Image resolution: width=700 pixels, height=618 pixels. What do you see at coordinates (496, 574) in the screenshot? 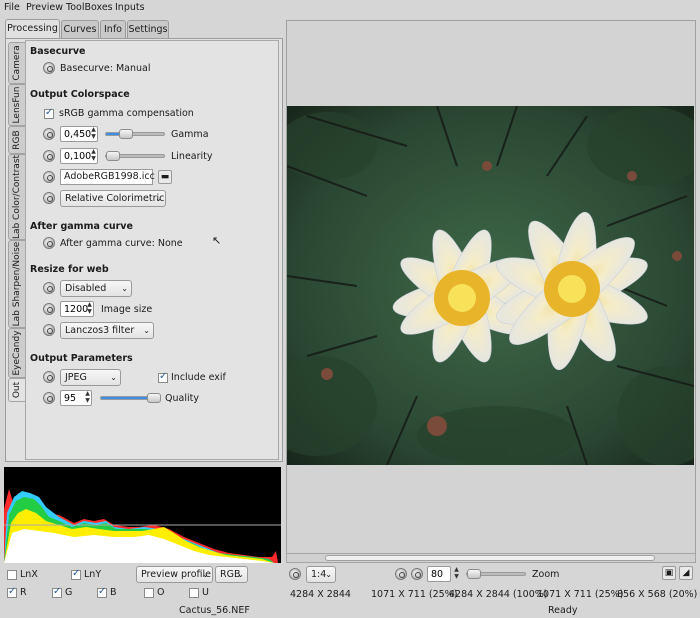
I see `zoom-slider` at bounding box center [496, 574].